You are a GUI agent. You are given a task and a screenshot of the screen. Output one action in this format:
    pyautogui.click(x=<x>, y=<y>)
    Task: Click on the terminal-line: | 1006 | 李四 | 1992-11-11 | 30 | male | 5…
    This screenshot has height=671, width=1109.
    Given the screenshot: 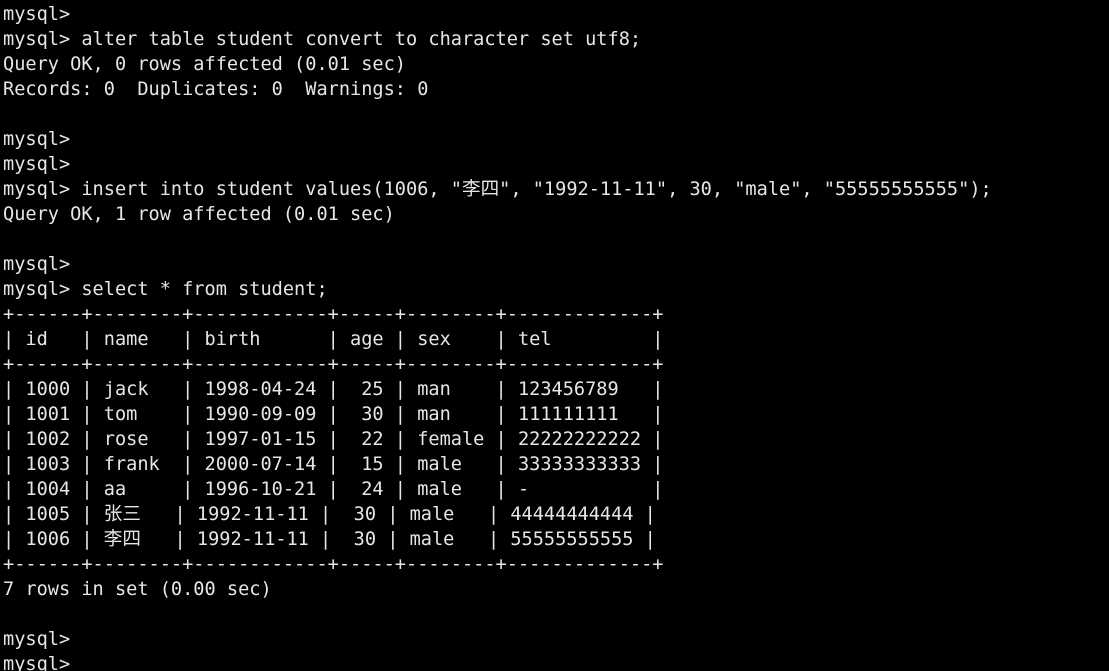 What is the action you would take?
    pyautogui.click(x=329, y=539)
    